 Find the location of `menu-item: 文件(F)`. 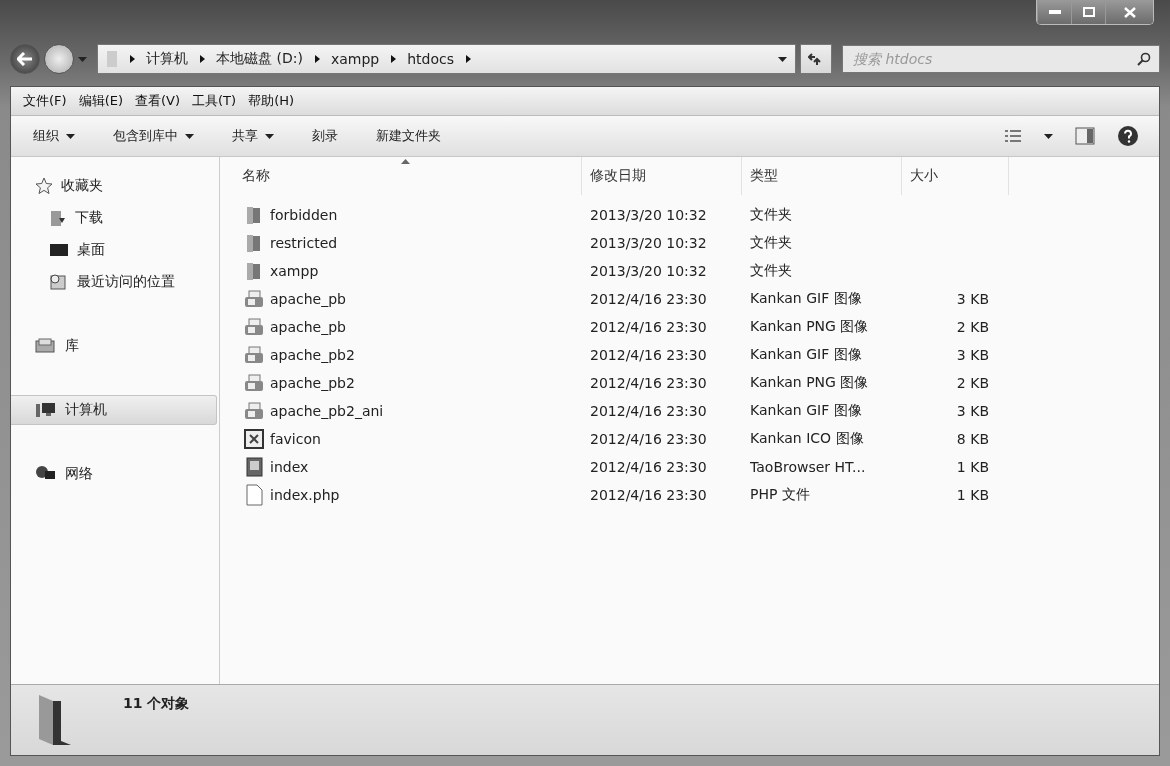

menu-item: 文件(F) is located at coordinates (45, 101).